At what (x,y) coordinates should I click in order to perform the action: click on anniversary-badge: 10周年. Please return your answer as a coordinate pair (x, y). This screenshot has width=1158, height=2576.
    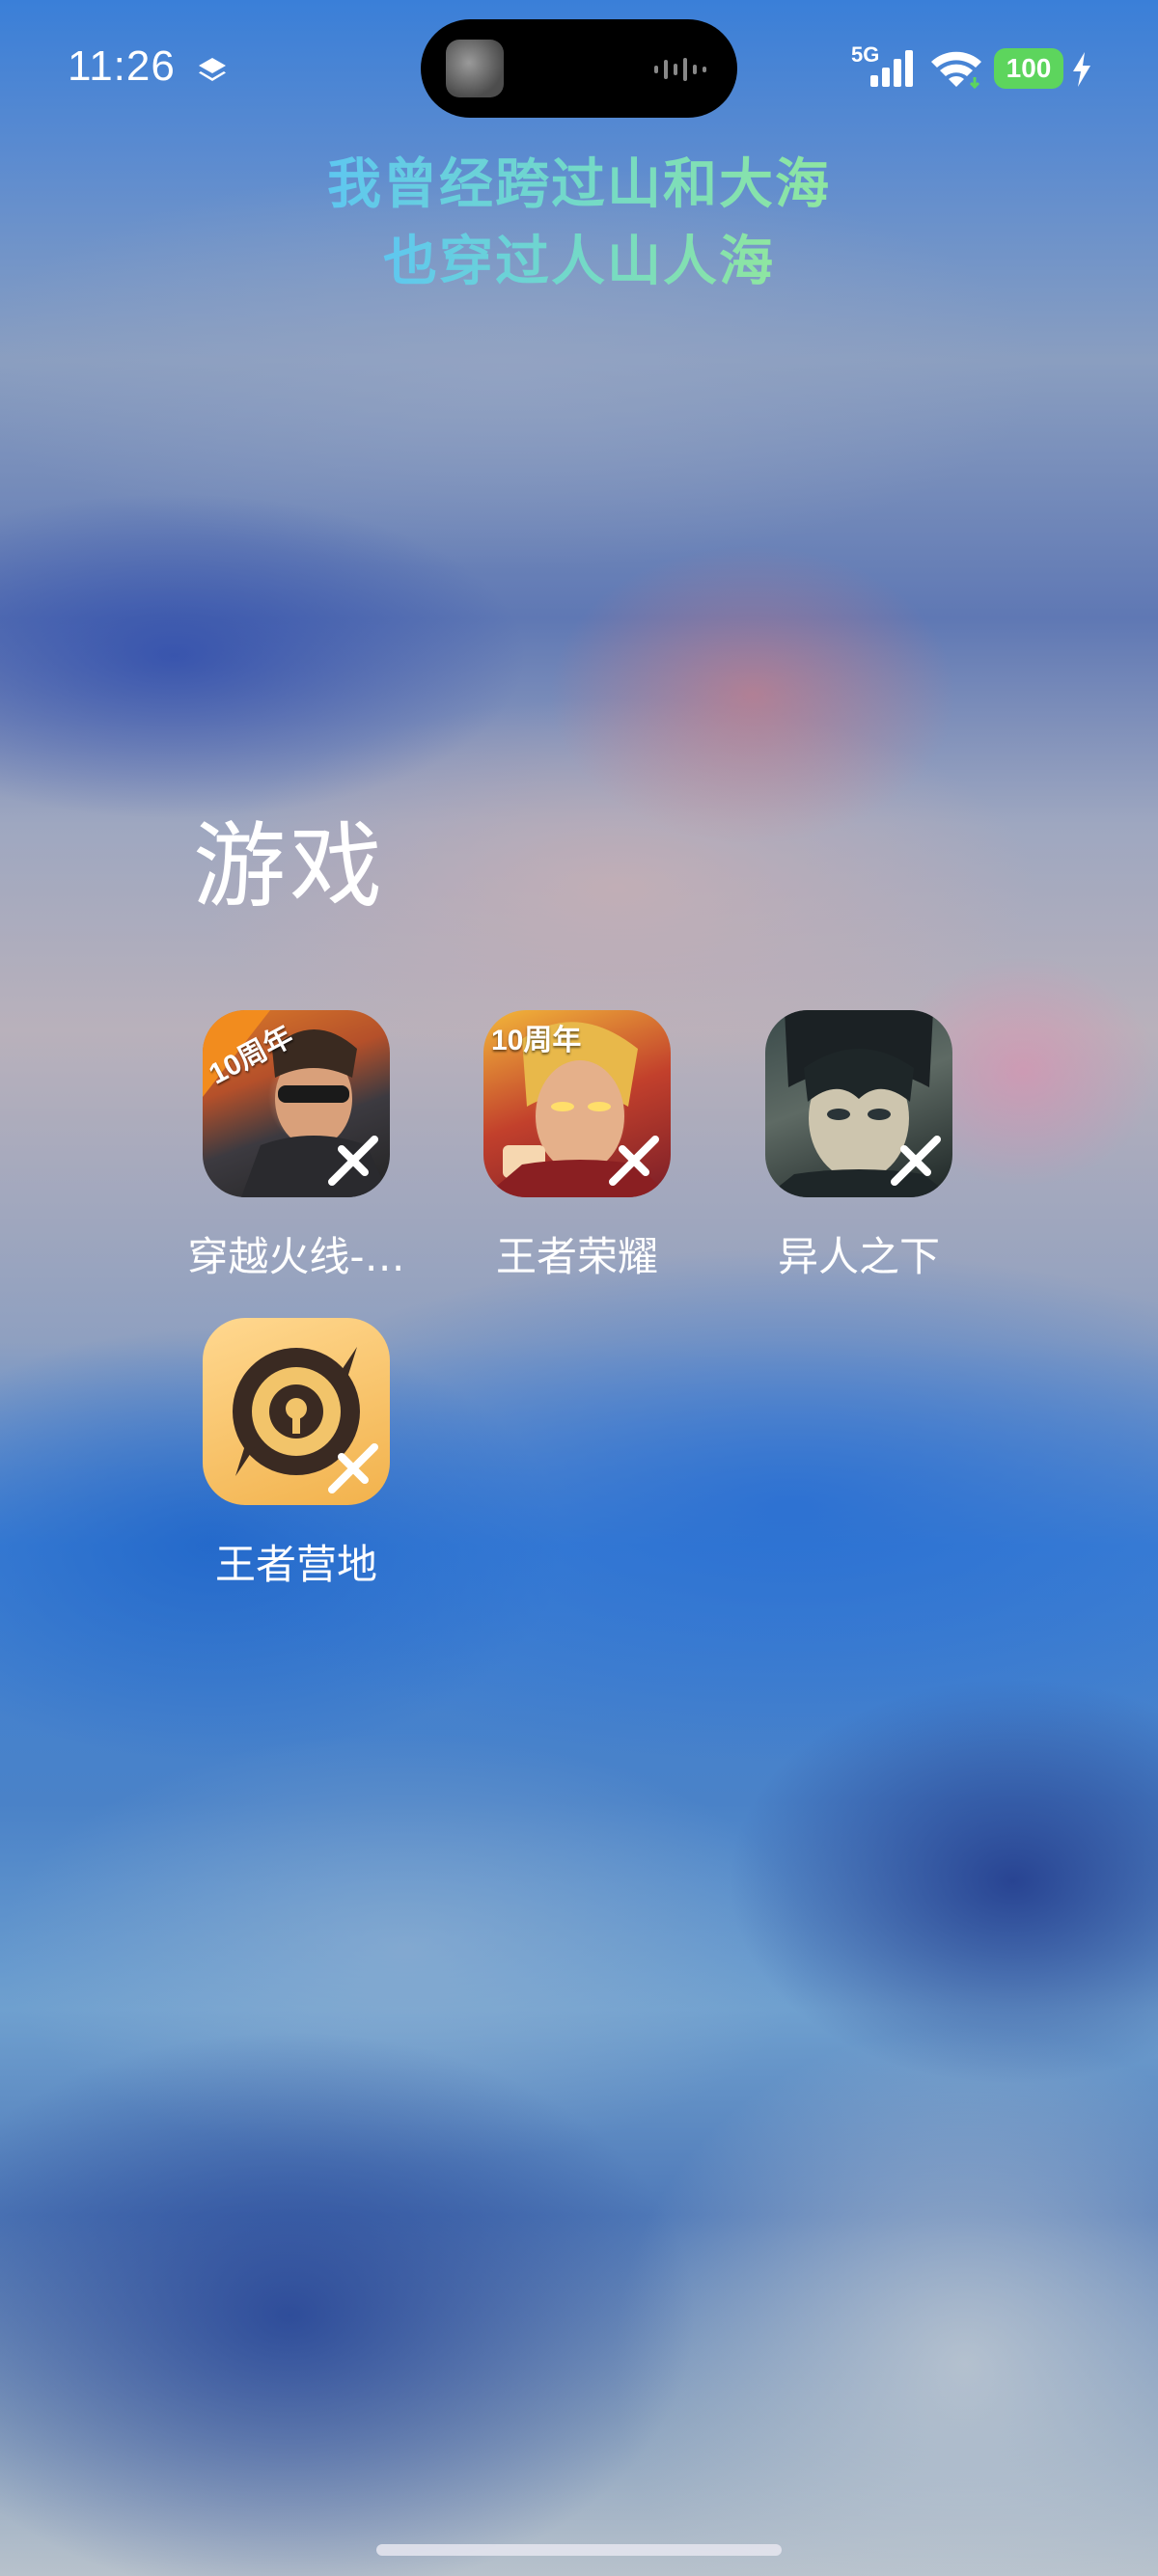
    Looking at the image, I should click on (536, 1040).